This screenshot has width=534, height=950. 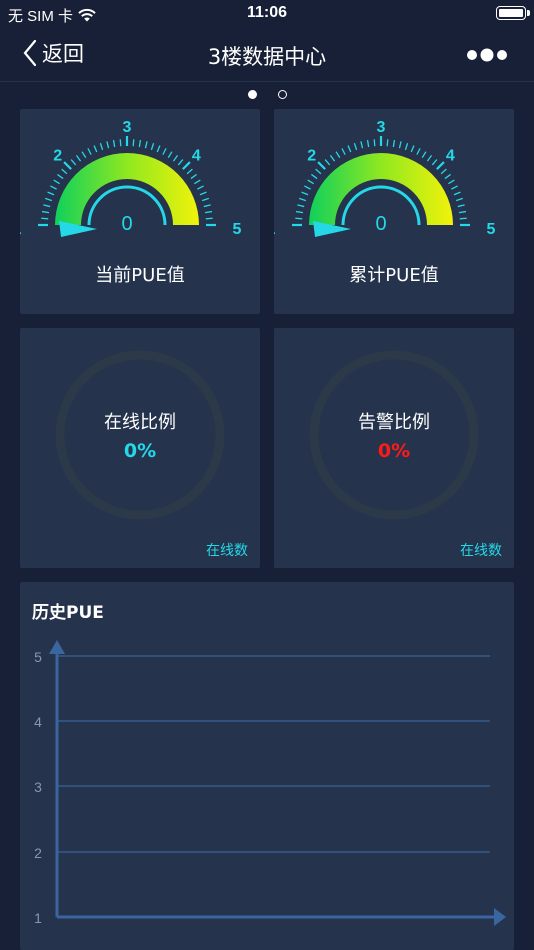 What do you see at coordinates (38, 722) in the screenshot?
I see `y-tick-label: 4` at bounding box center [38, 722].